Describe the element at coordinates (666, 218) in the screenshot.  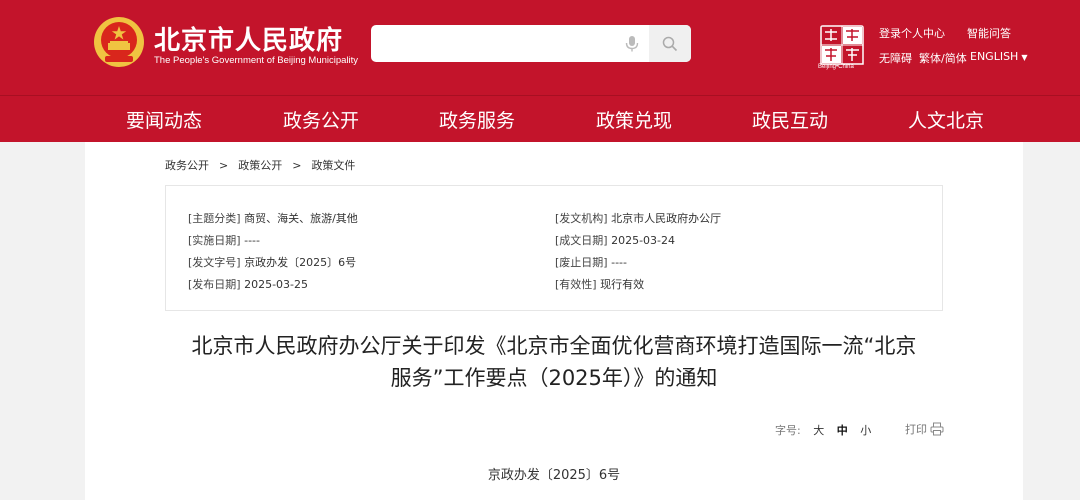
I see `meta-issuer-value: 北京市人民政府办公厅` at that location.